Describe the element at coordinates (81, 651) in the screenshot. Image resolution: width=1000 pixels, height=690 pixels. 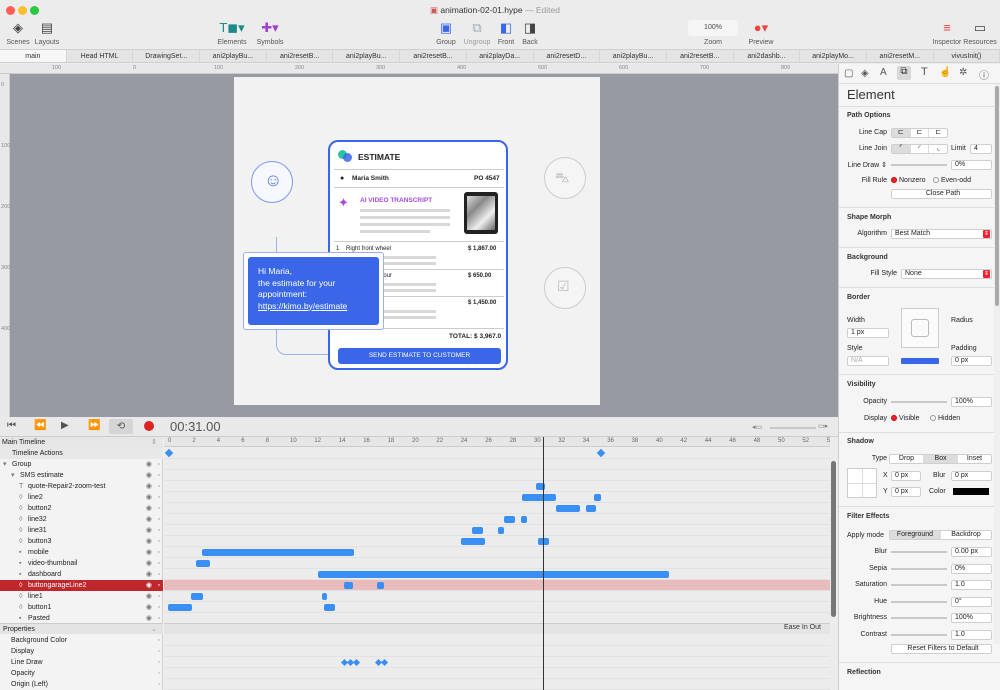
I see `property-row: Display ◦` at that location.